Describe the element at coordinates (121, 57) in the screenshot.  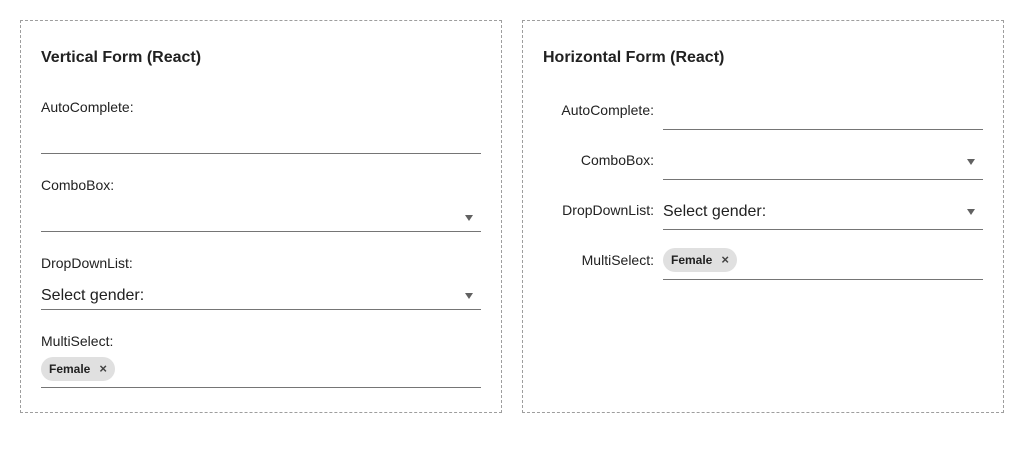
I see `vertical-form-title: Vertical Form (React)` at that location.